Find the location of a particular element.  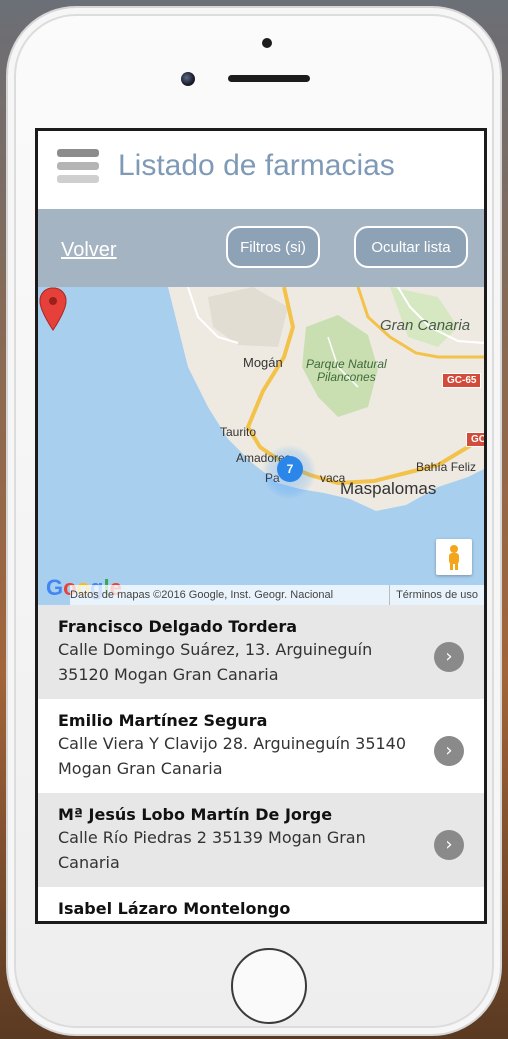

earpiece-speaker is located at coordinates (269, 78).